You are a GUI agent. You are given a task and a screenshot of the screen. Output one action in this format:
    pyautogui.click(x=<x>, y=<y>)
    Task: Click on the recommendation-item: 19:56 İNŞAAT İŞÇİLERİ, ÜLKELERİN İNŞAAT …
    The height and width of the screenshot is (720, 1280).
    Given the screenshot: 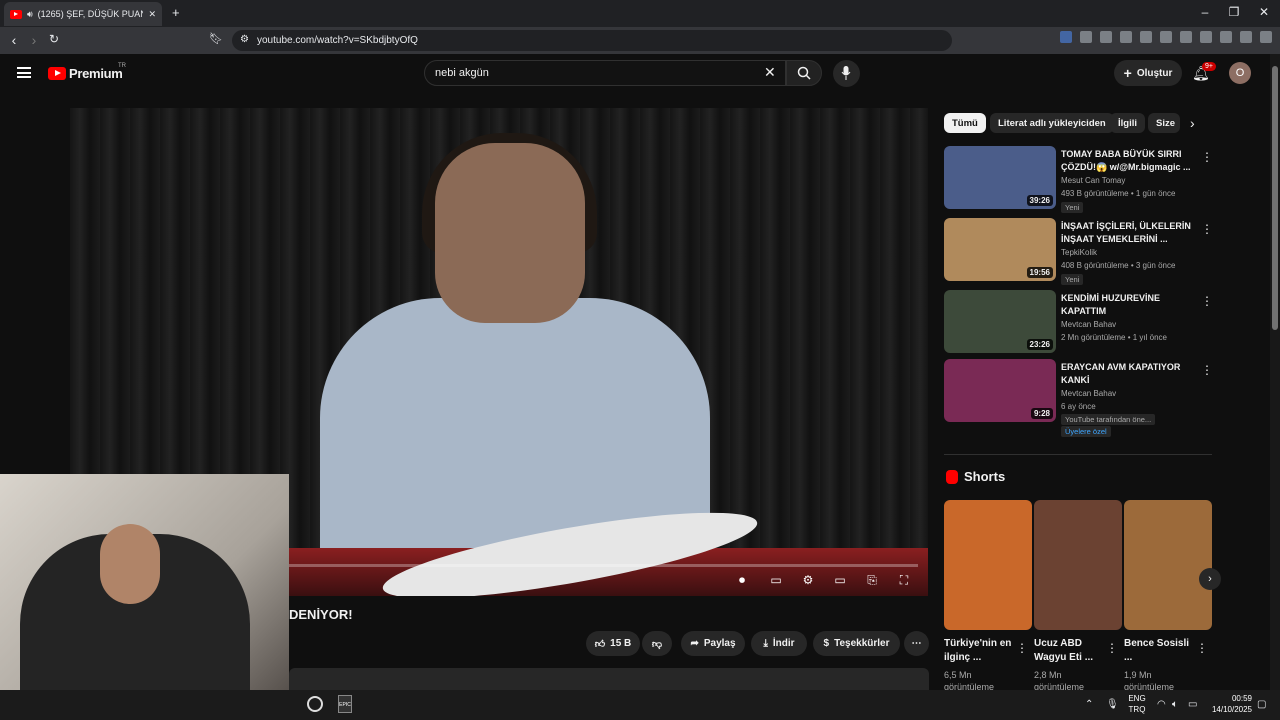 What is the action you would take?
    pyautogui.click(x=1078, y=251)
    